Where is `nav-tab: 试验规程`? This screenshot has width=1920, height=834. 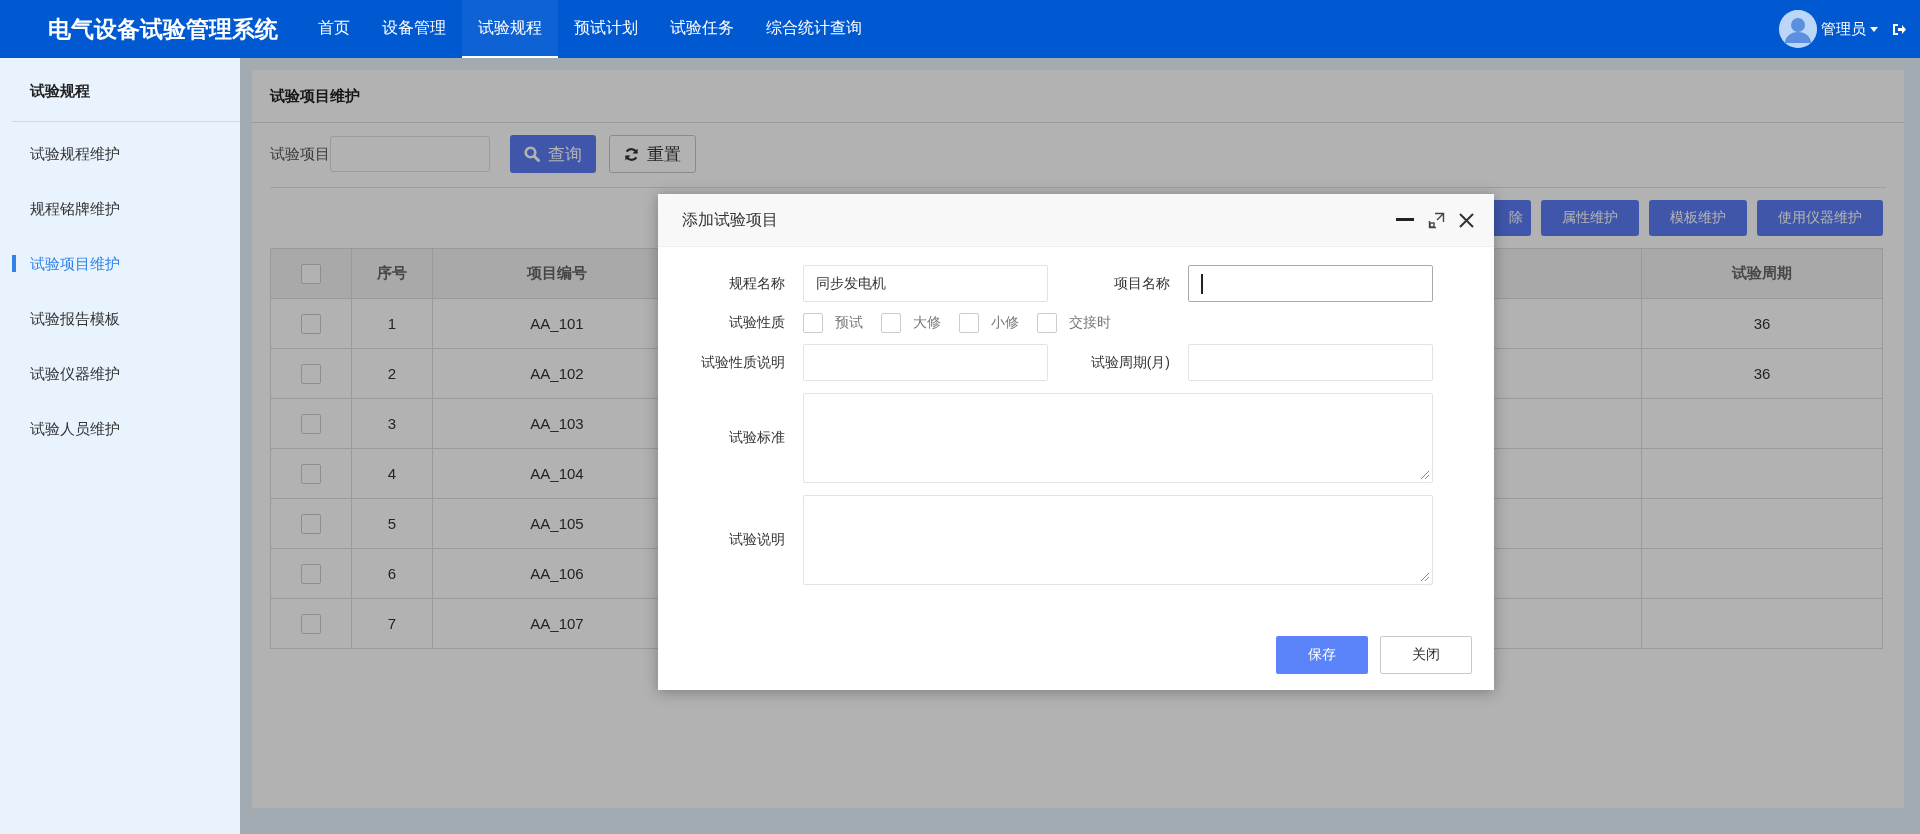
nav-tab: 试验规程 is located at coordinates (510, 29).